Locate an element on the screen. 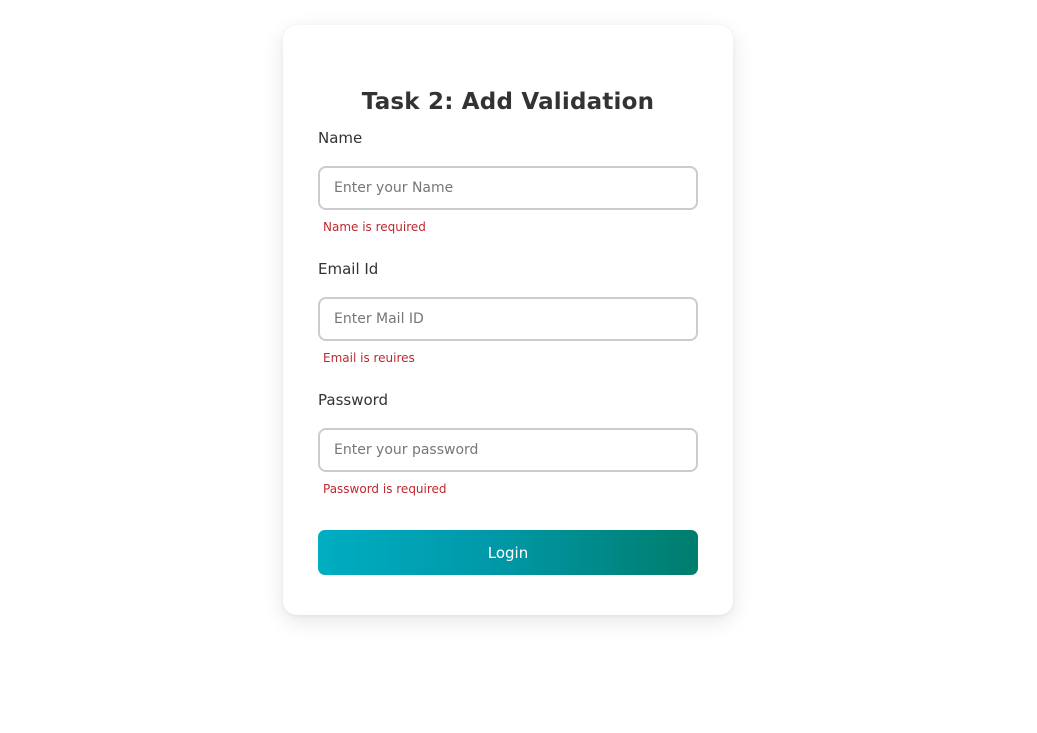  email-input is located at coordinates (508, 319).